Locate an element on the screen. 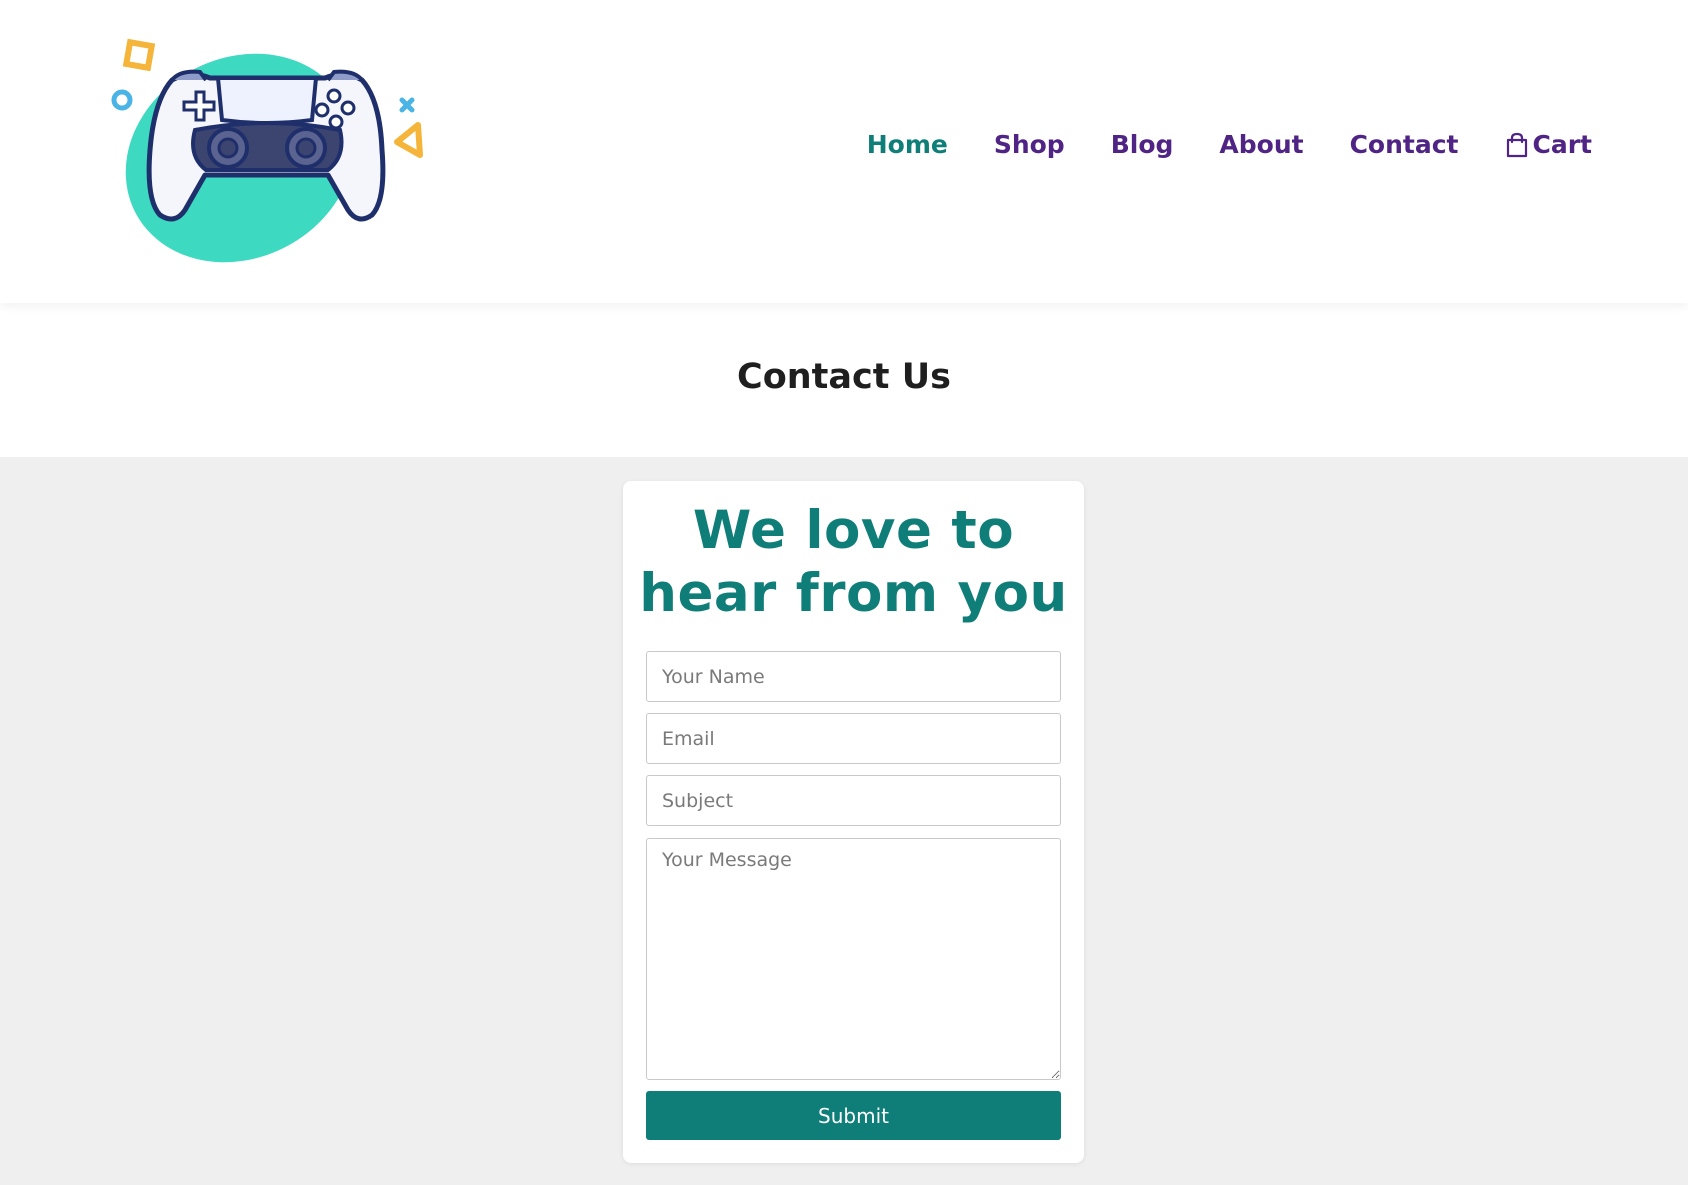  game-controller-logo is located at coordinates (270, 152).